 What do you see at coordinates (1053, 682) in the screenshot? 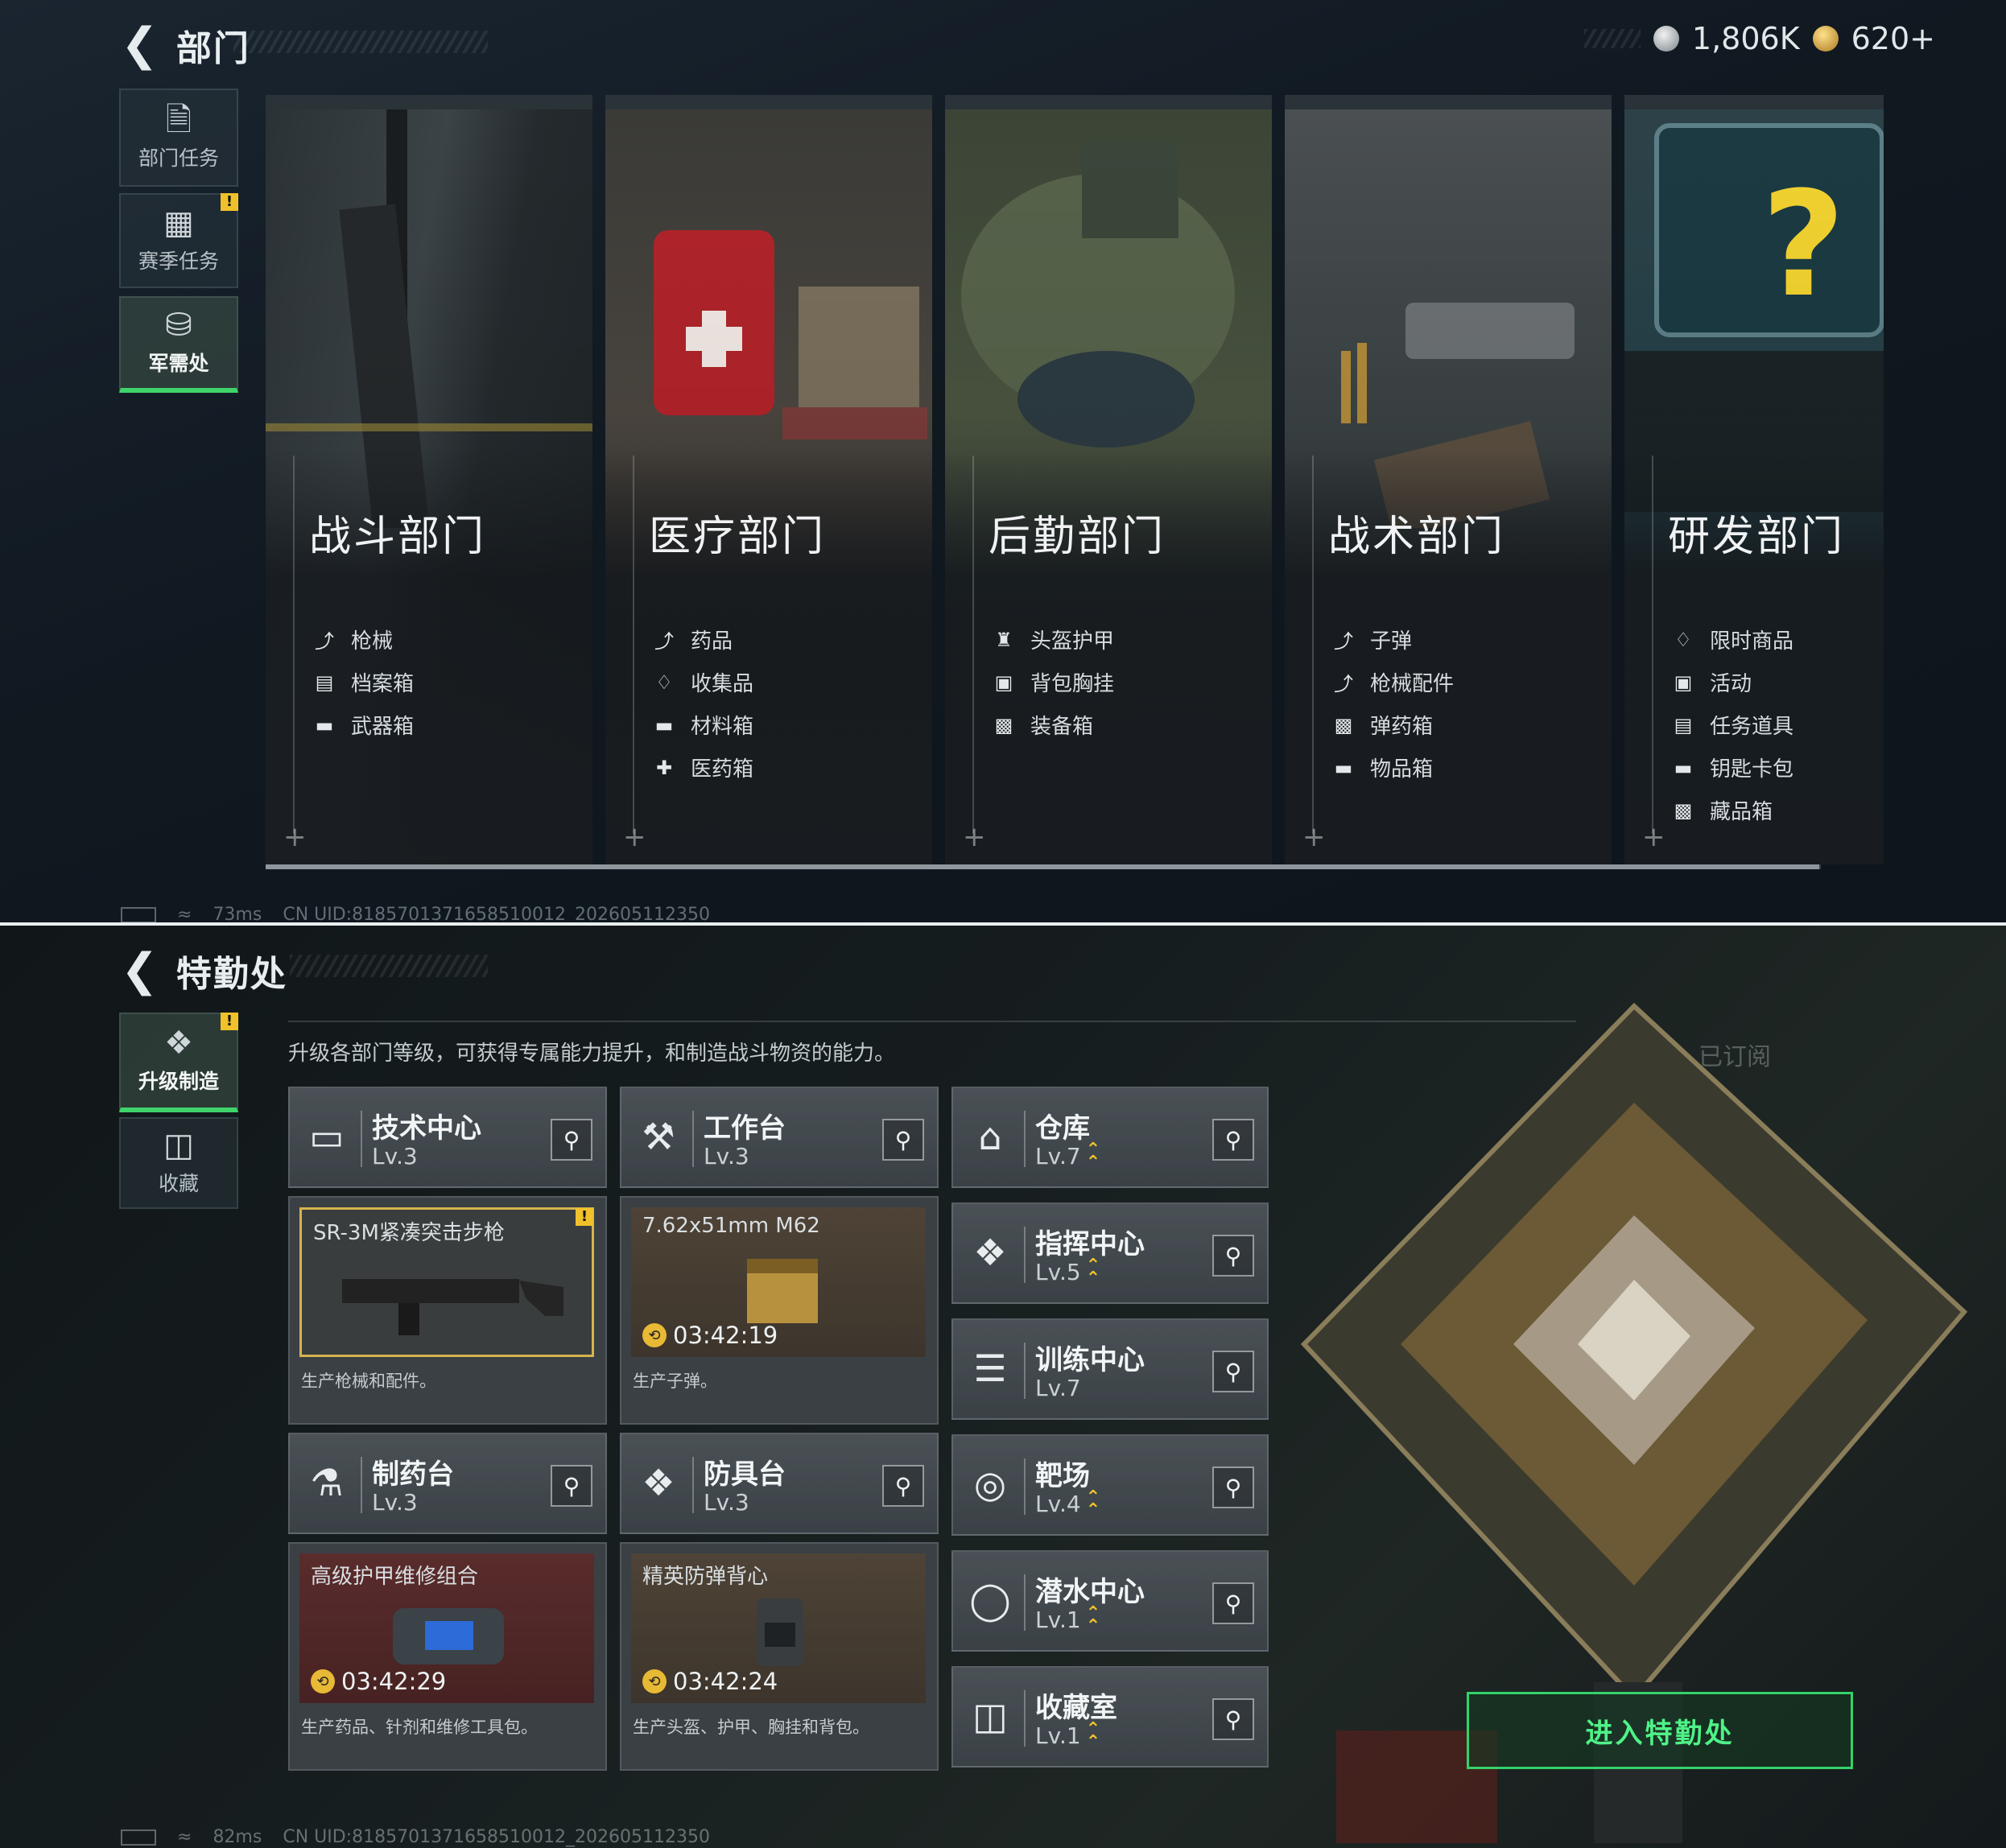
I see `list-item: ▣ 背包胸挂` at bounding box center [1053, 682].